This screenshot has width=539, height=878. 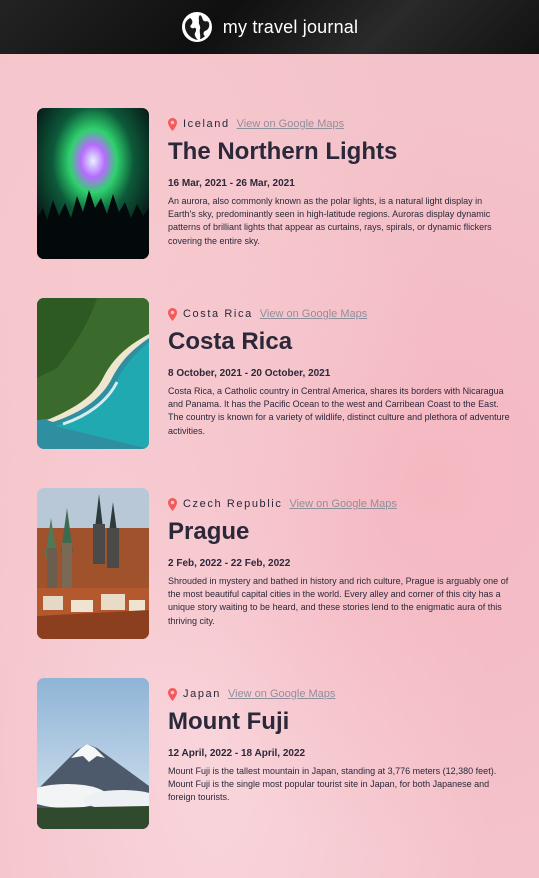 What do you see at coordinates (231, 183) in the screenshot?
I see `trip-dates: 16 Mar, 2021 - 26 Mar, 2021` at bounding box center [231, 183].